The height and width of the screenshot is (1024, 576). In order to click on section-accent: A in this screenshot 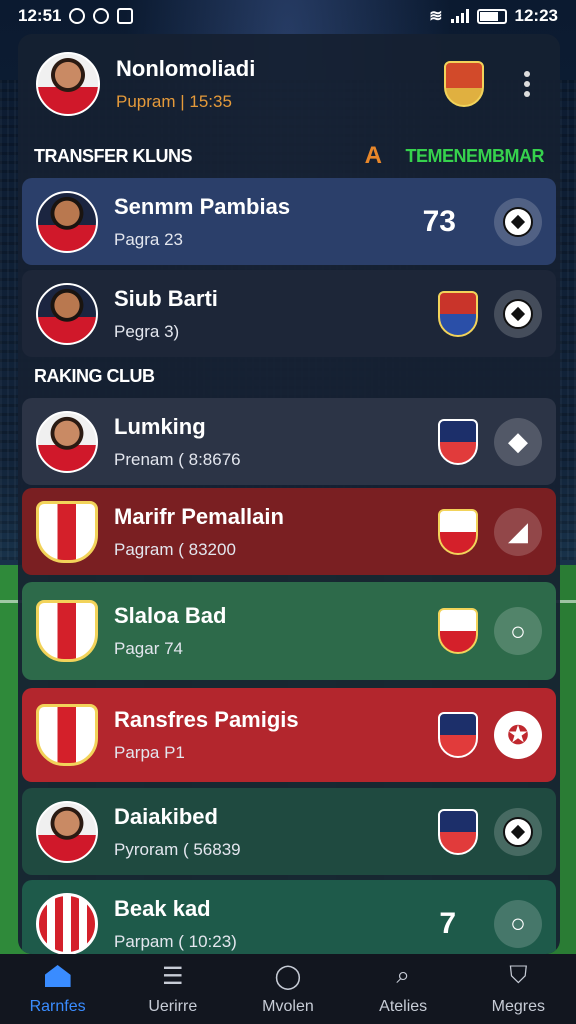, I will do `click(373, 156)`.